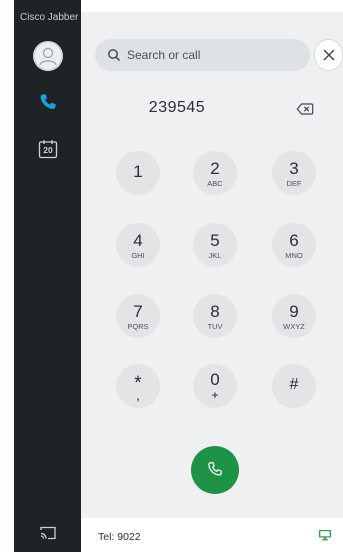 Image resolution: width=343 pixels, height=552 pixels. Describe the element at coordinates (215, 240) in the screenshot. I see `key-digit: 5` at that location.